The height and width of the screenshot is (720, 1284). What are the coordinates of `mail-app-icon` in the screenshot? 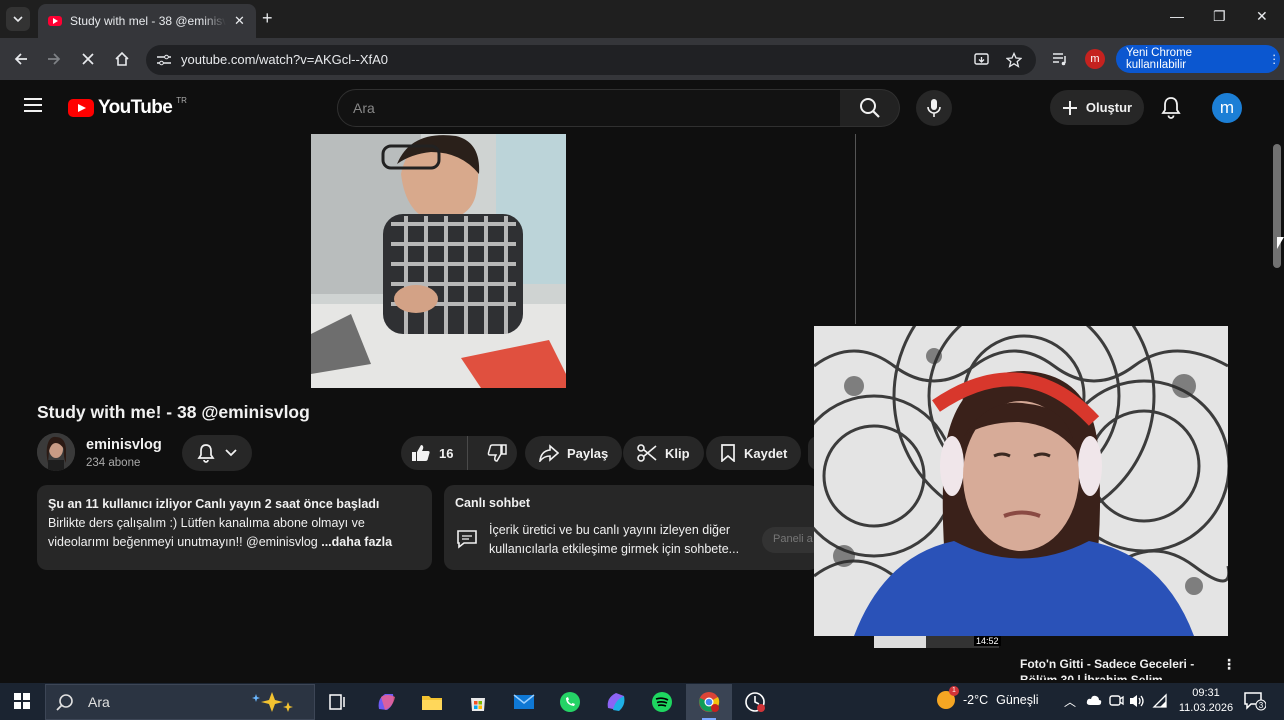 It's located at (524, 702).